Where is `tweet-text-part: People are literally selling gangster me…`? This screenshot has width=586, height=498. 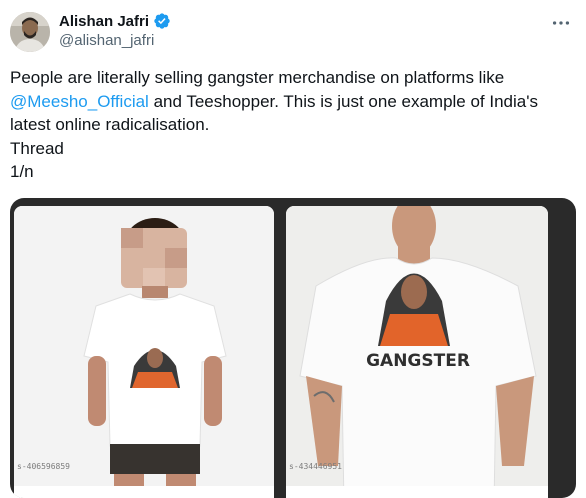
tweet-text-part: People are literally selling gangster me… is located at coordinates (259, 77).